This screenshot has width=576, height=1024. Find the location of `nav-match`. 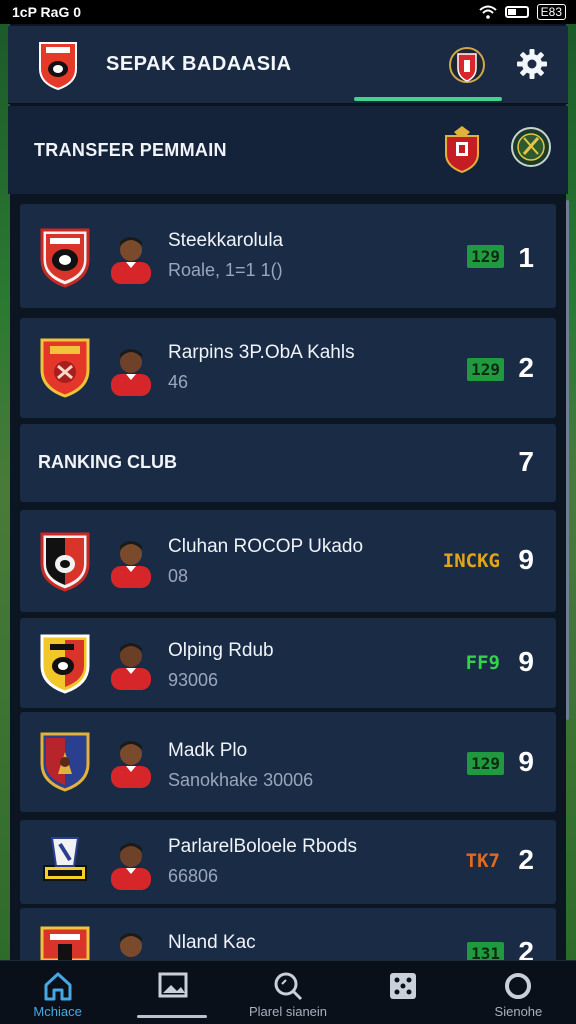

nav-match is located at coordinates (403, 992).